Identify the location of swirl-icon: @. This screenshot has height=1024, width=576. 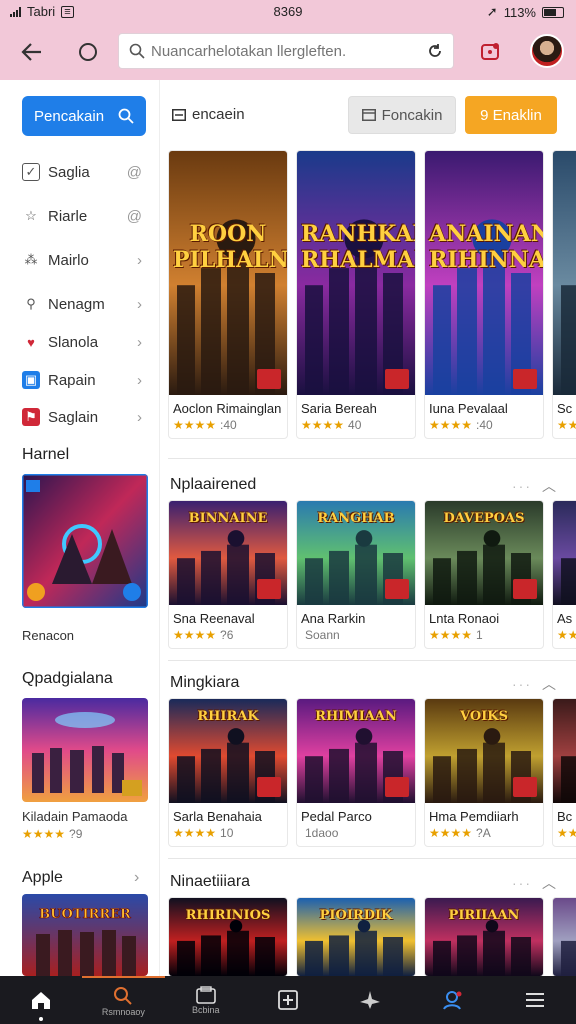
(134, 172).